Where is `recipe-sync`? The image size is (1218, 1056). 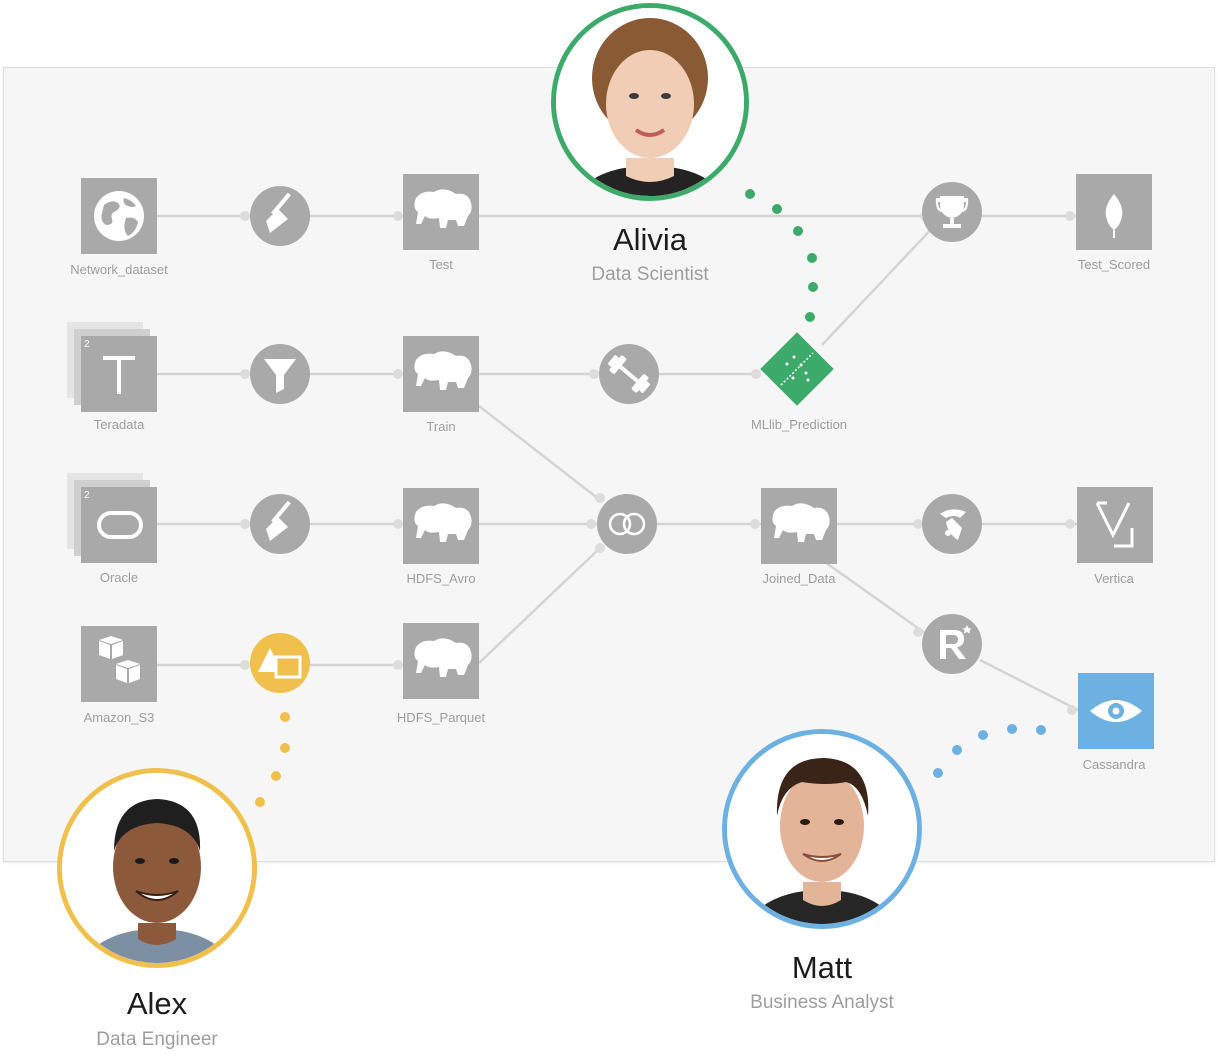 recipe-sync is located at coordinates (280, 663).